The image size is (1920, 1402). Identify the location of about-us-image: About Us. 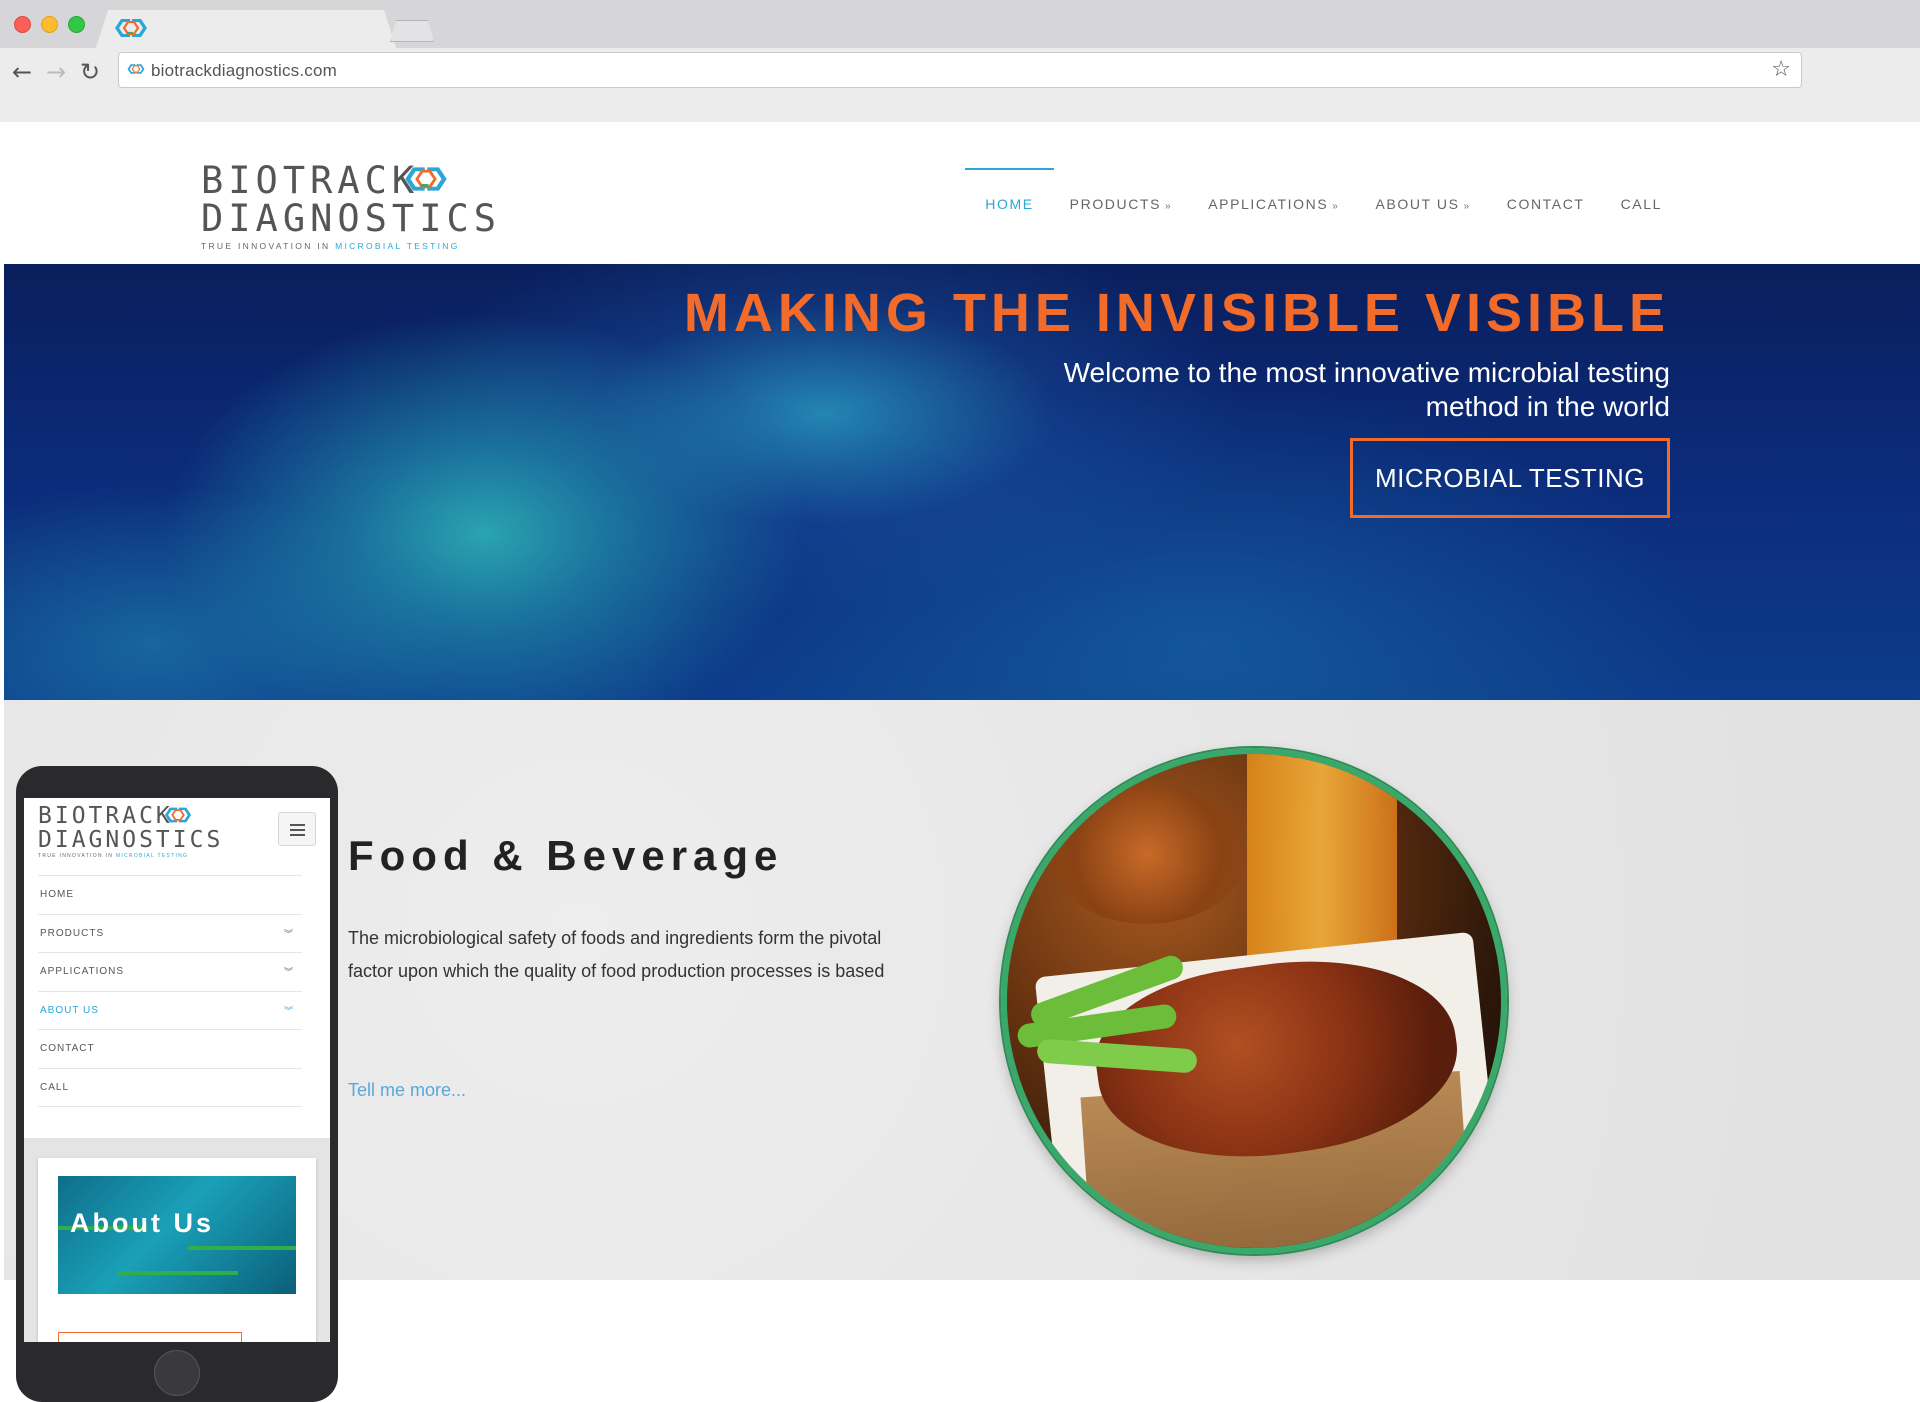
(177, 1235).